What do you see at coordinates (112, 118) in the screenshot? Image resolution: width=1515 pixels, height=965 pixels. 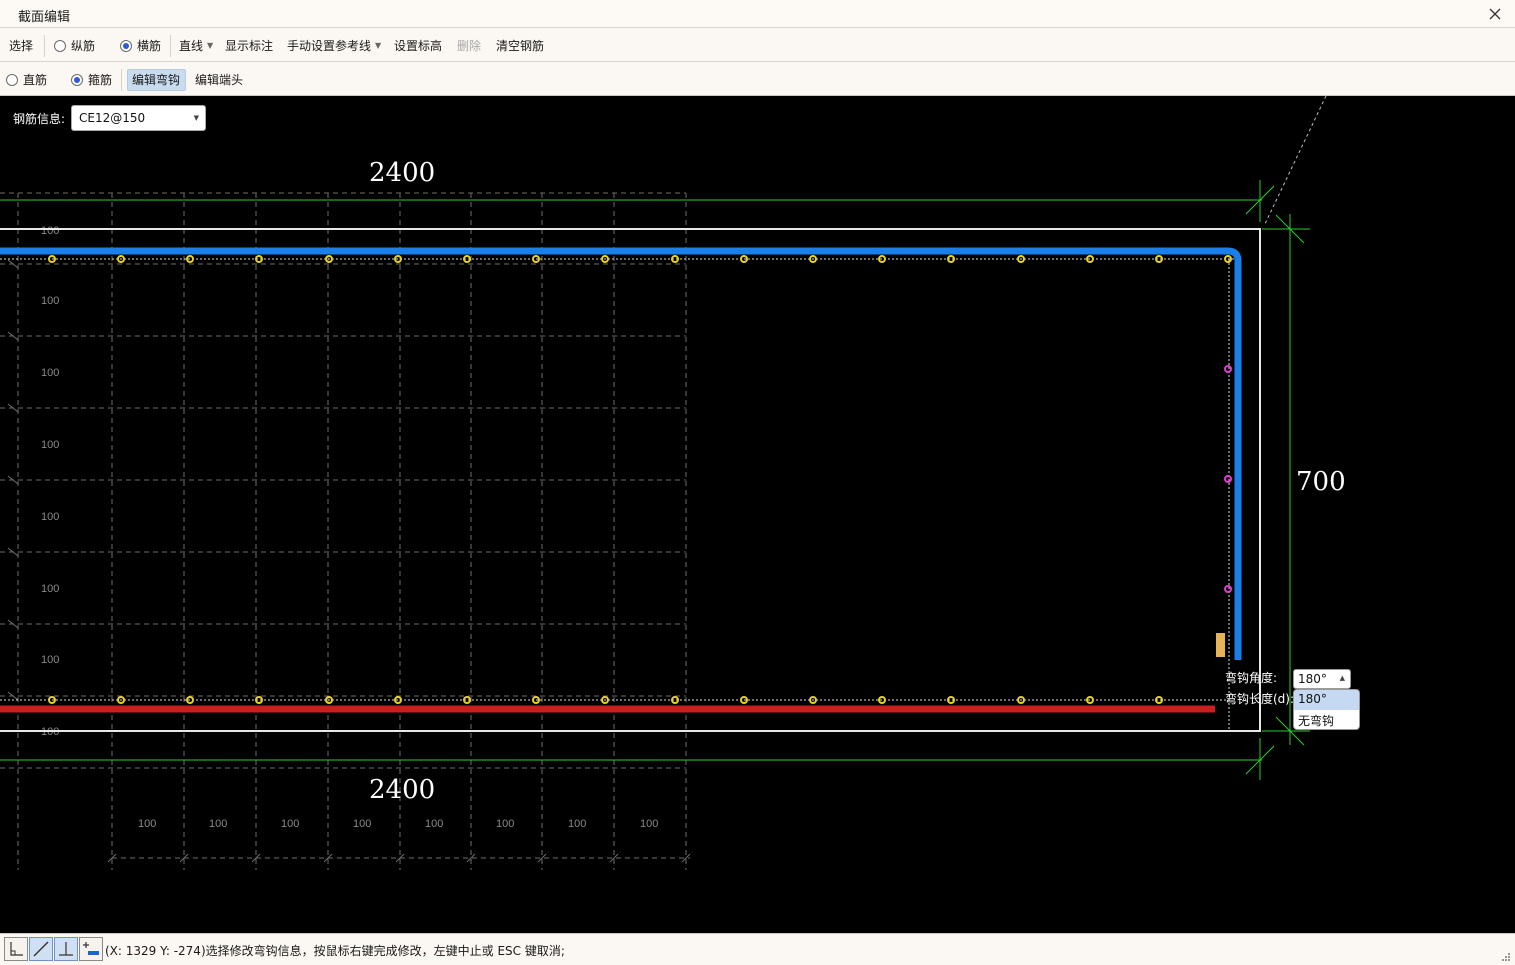 I see `rebar-info-value: CE12@150` at bounding box center [112, 118].